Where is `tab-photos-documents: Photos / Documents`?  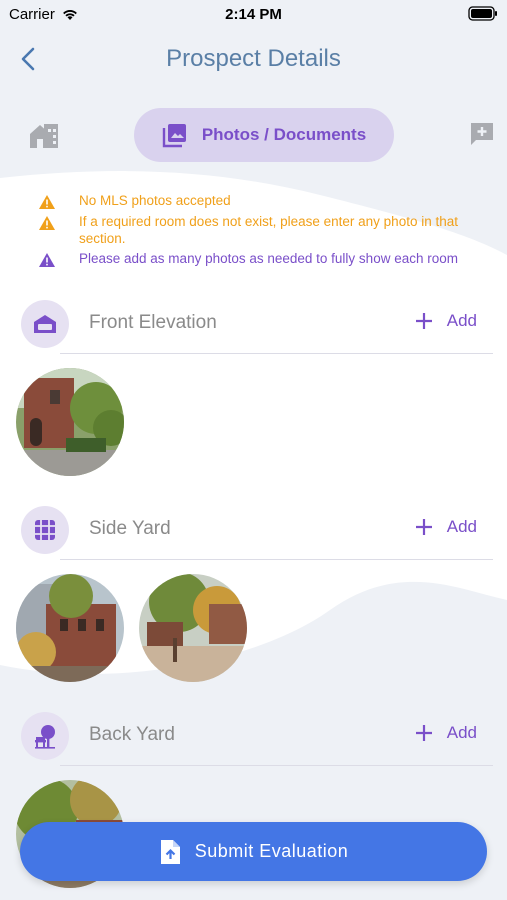 tab-photos-documents: Photos / Documents is located at coordinates (264, 135).